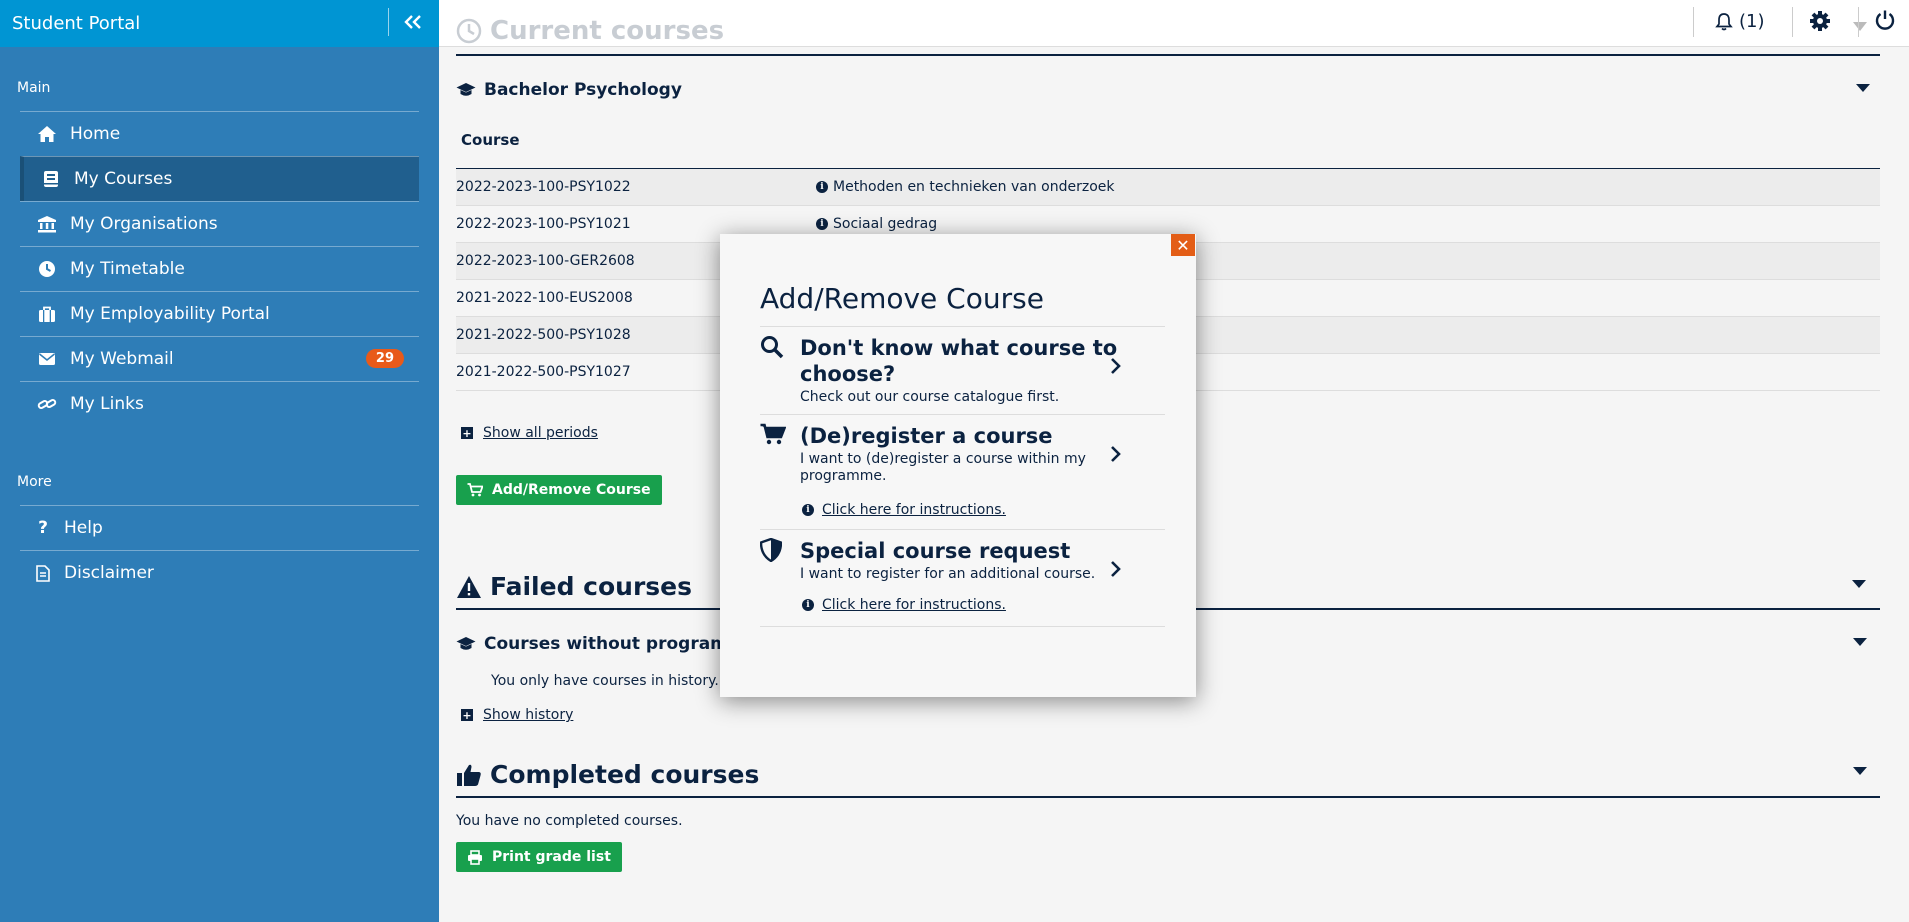 The image size is (1909, 922). Describe the element at coordinates (107, 404) in the screenshot. I see `sidebar-item-label: My Links` at that location.